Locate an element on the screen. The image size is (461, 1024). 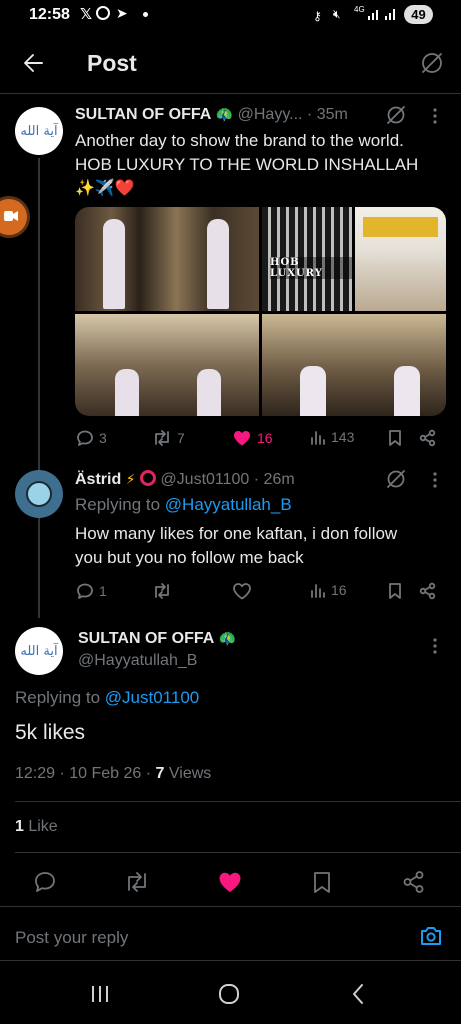
view-count: 16 is located at coordinates (339, 590).